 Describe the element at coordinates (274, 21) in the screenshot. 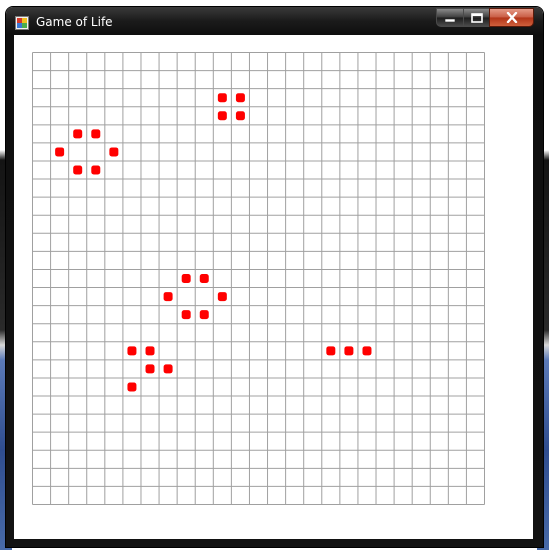

I see `title-bar: Game of Life` at that location.